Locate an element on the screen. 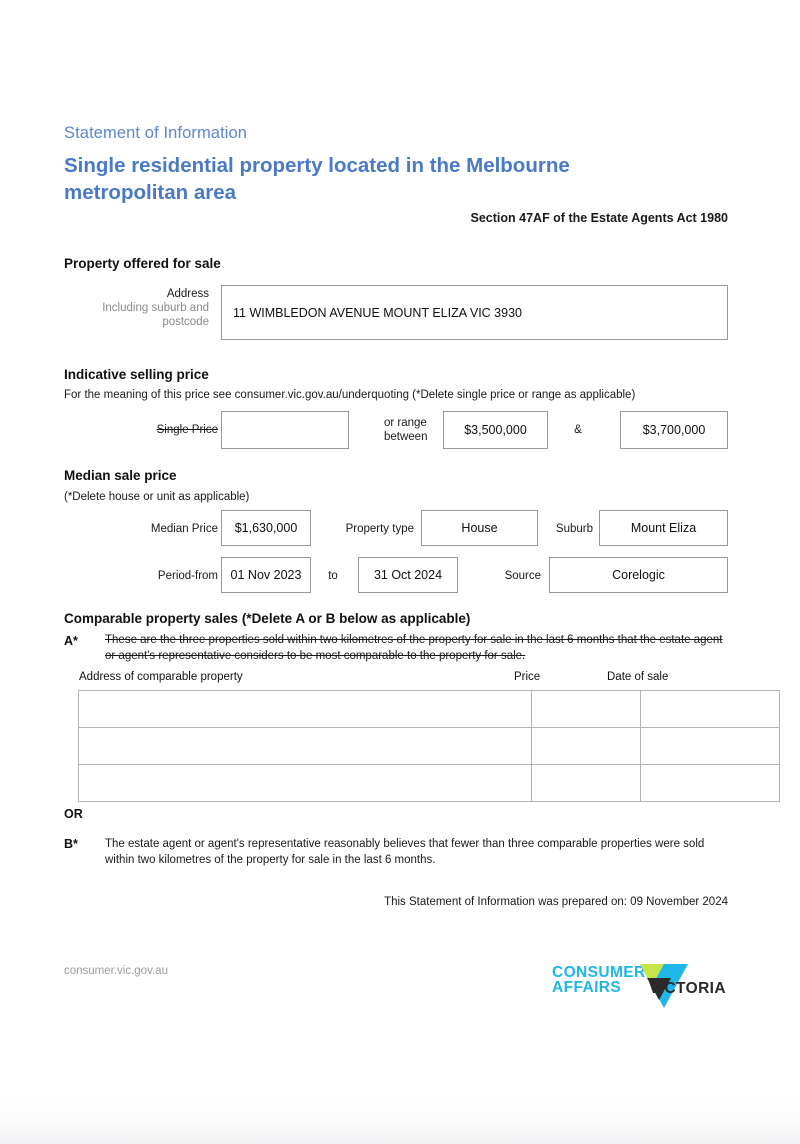 Image resolution: width=800 pixels, height=1144 pixels. address-field: 11 WIMBLEDON AVENUE MOUNT ELIZA VIC 3930 is located at coordinates (474, 312).